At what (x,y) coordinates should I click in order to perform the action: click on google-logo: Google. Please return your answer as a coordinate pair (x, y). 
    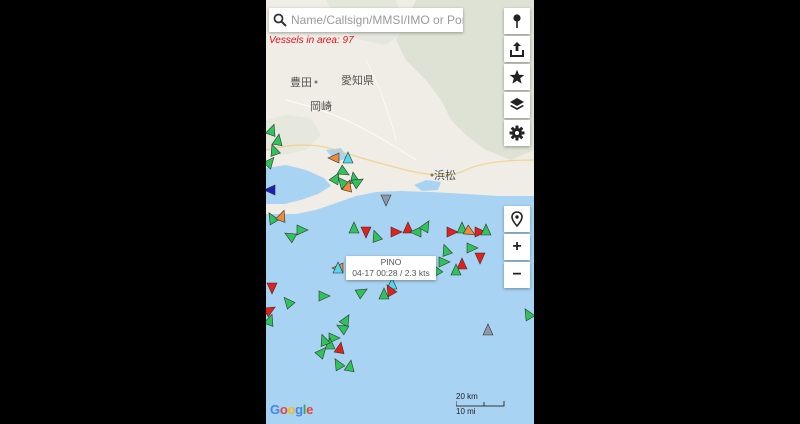
    Looking at the image, I should click on (292, 409).